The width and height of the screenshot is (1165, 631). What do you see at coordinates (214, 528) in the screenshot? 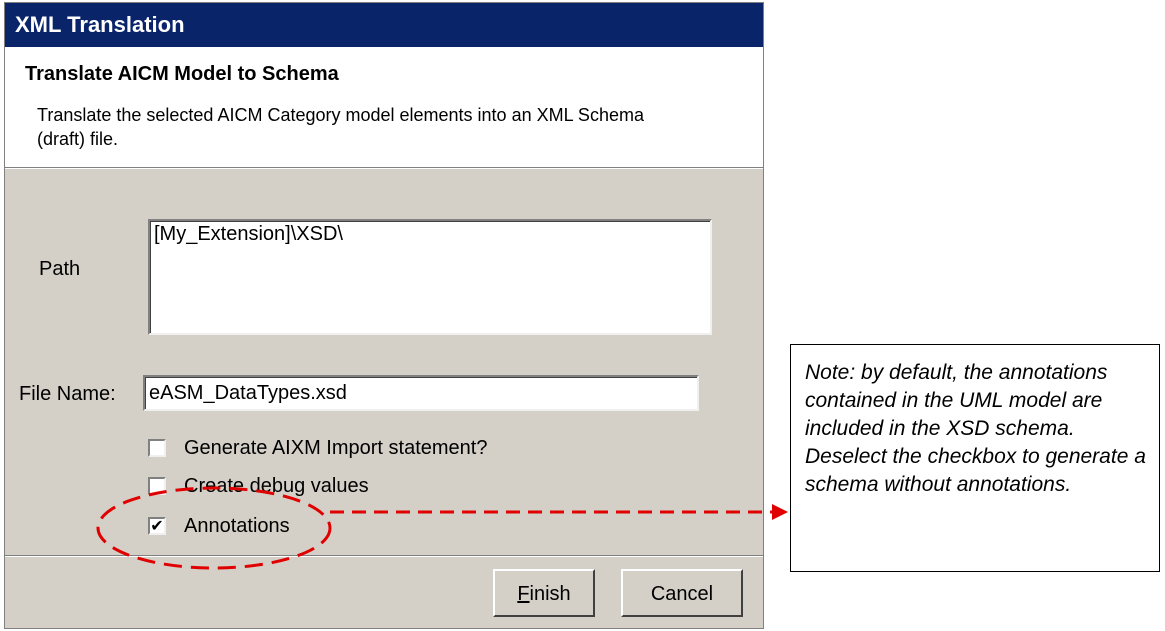
I see `highlight-ellipse` at bounding box center [214, 528].